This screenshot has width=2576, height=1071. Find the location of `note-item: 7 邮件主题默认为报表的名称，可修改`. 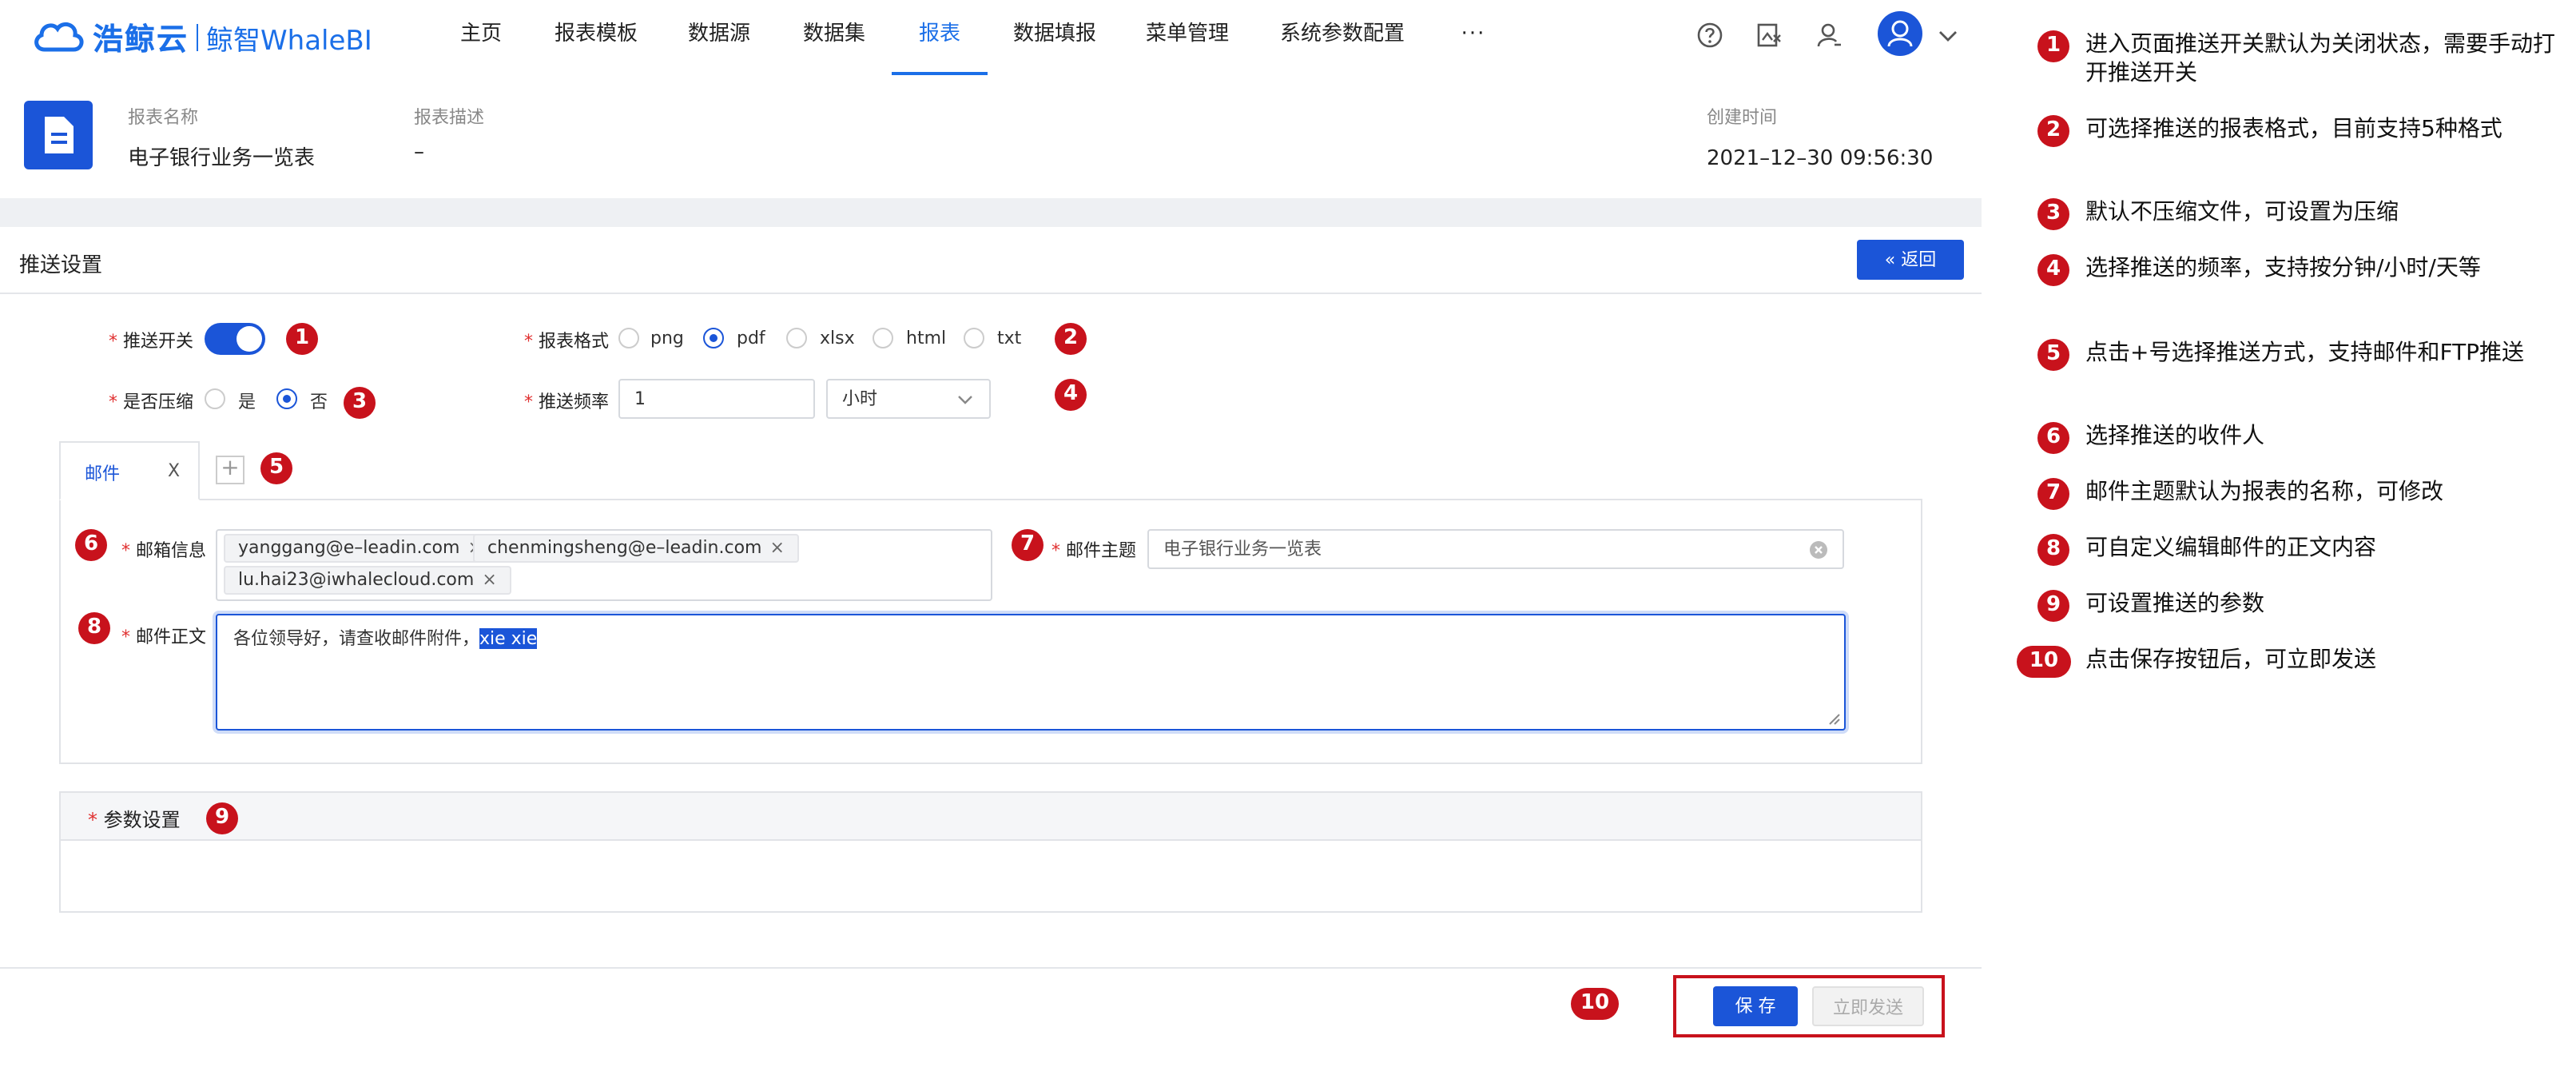

note-item: 7 邮件主题默认为报表的名称，可修改 is located at coordinates (2288, 494).